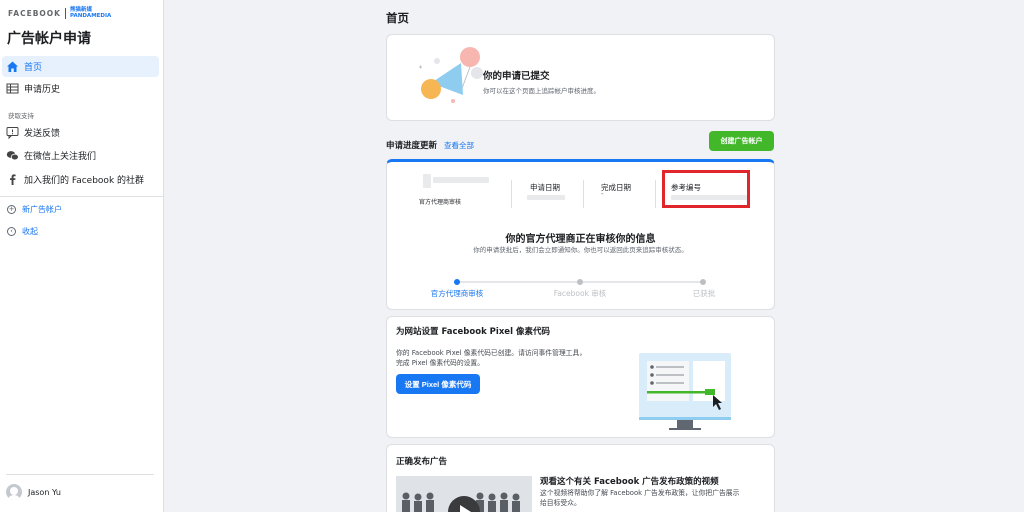  I want to click on sidebar-divider, so click(82, 196).